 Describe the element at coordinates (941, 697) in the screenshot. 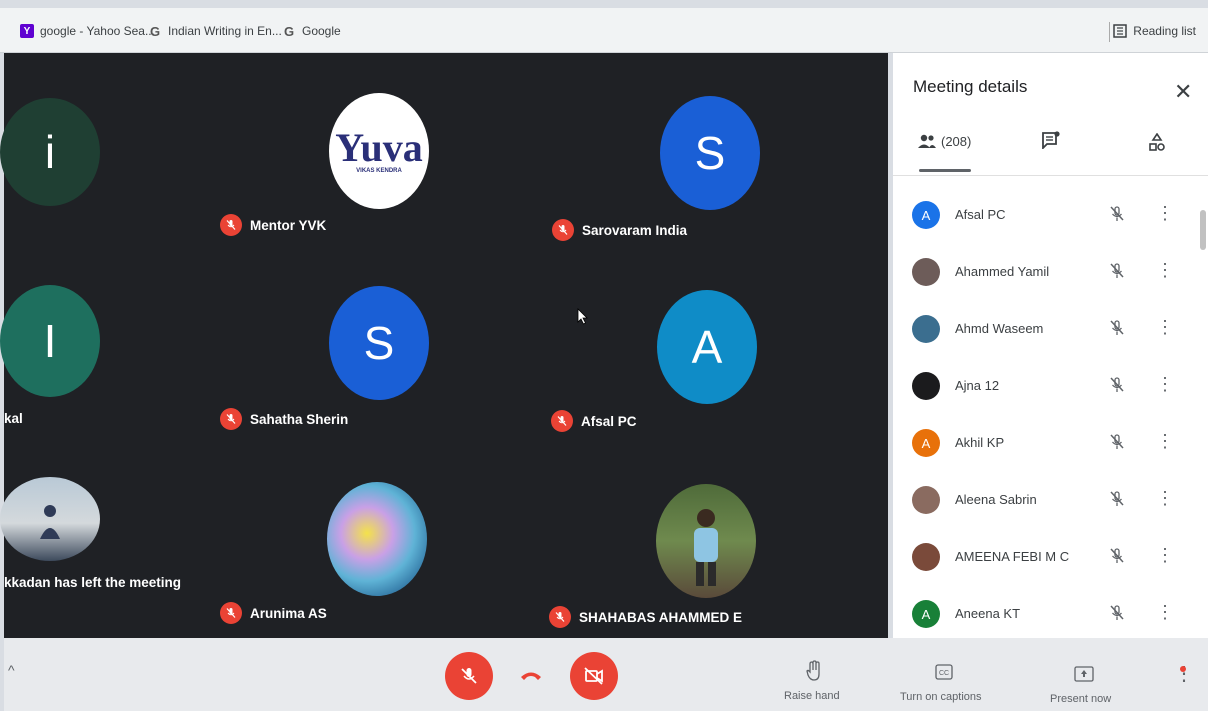

I see `captions-label: Turn on captions` at that location.